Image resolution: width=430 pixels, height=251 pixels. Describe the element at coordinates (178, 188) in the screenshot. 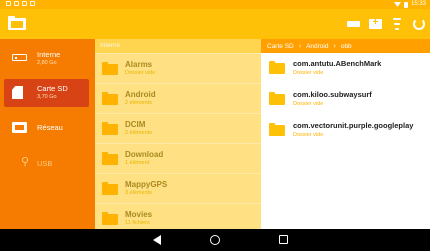

I see `list-item: MappyGPS 3 éléments` at that location.